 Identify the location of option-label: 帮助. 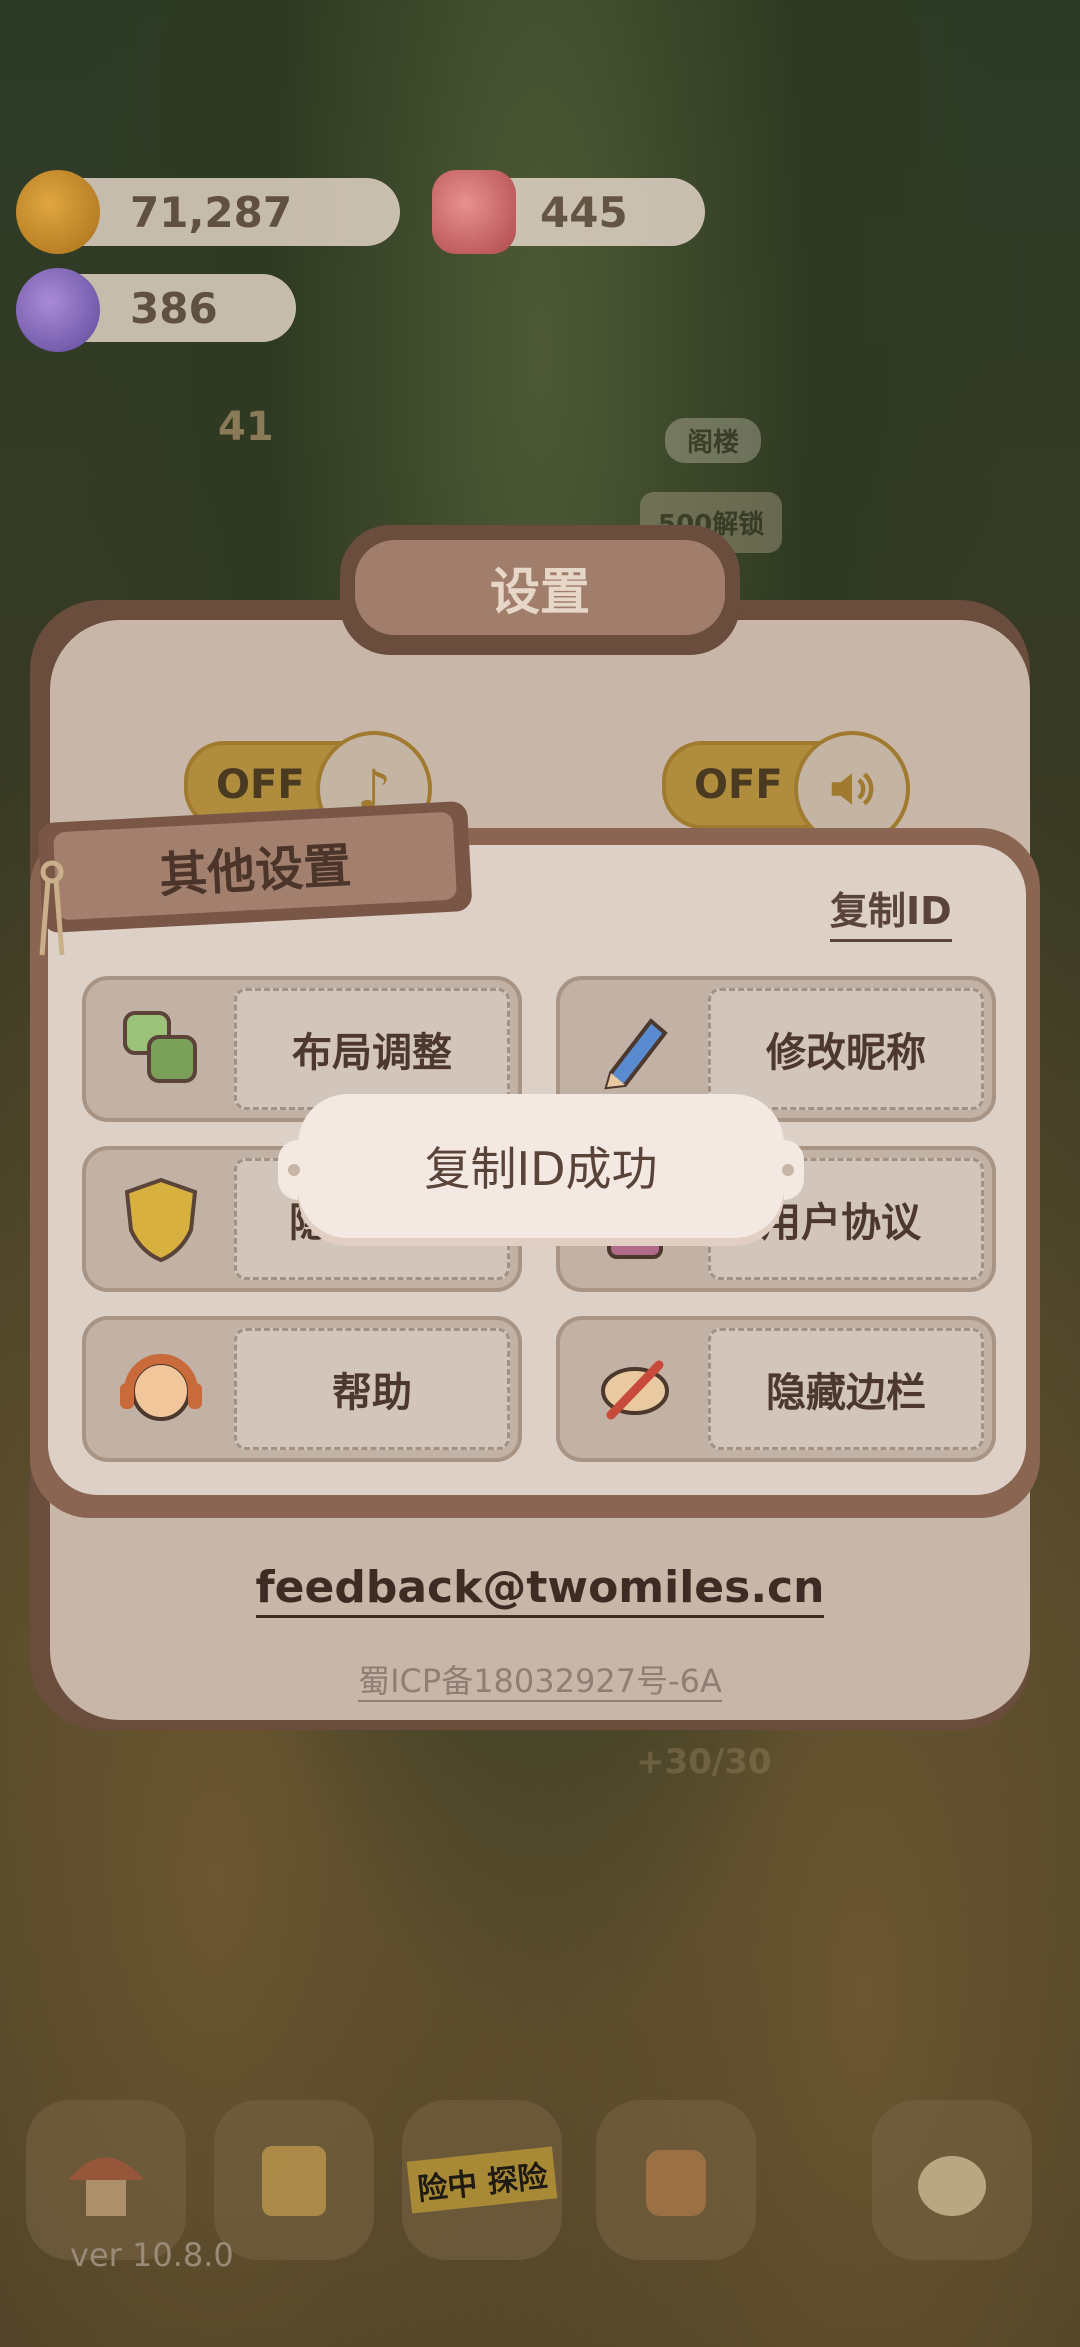
(372, 1389).